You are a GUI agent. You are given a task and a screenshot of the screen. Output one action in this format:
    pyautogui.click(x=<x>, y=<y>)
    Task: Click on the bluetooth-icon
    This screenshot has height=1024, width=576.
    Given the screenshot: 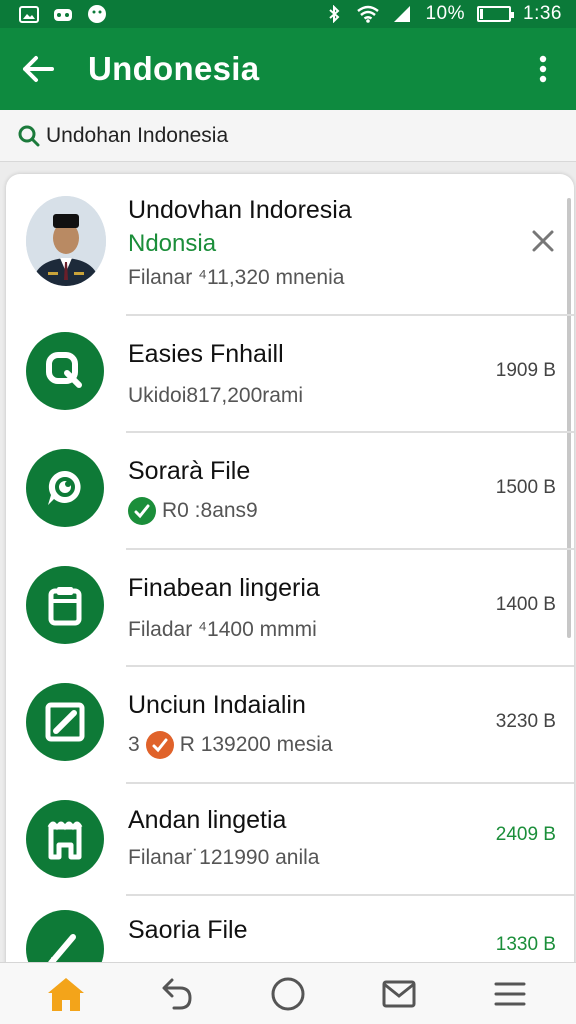 What is the action you would take?
    pyautogui.click(x=334, y=14)
    